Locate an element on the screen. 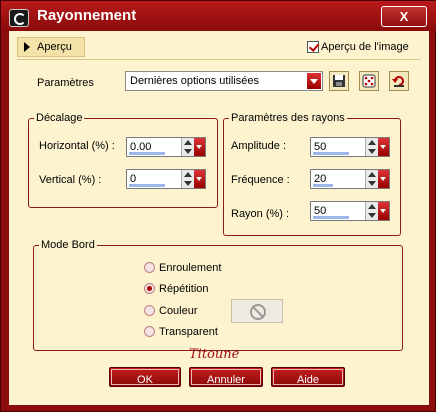  vertical-stepper is located at coordinates (187, 179).